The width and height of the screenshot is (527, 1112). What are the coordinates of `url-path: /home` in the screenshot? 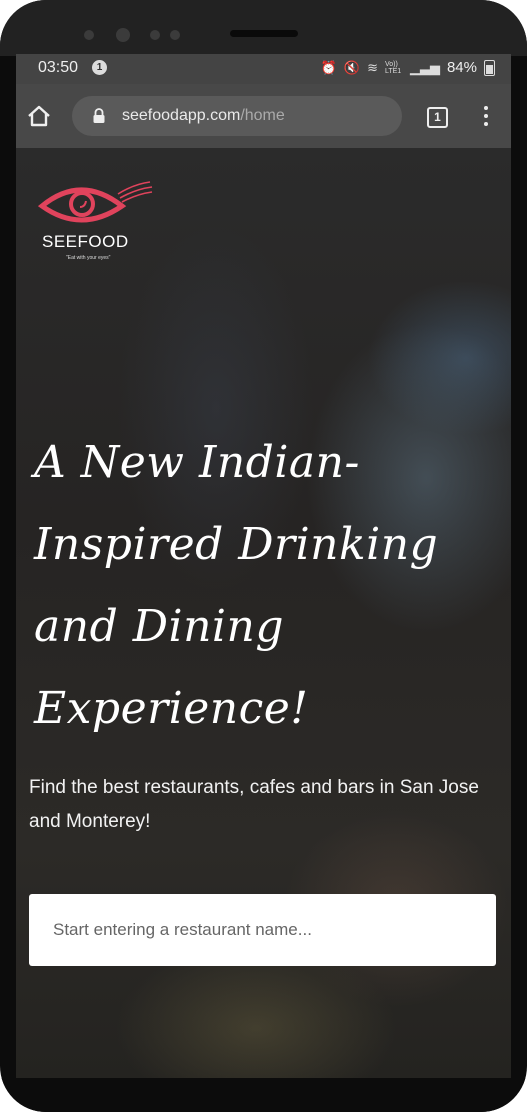 It's located at (262, 115).